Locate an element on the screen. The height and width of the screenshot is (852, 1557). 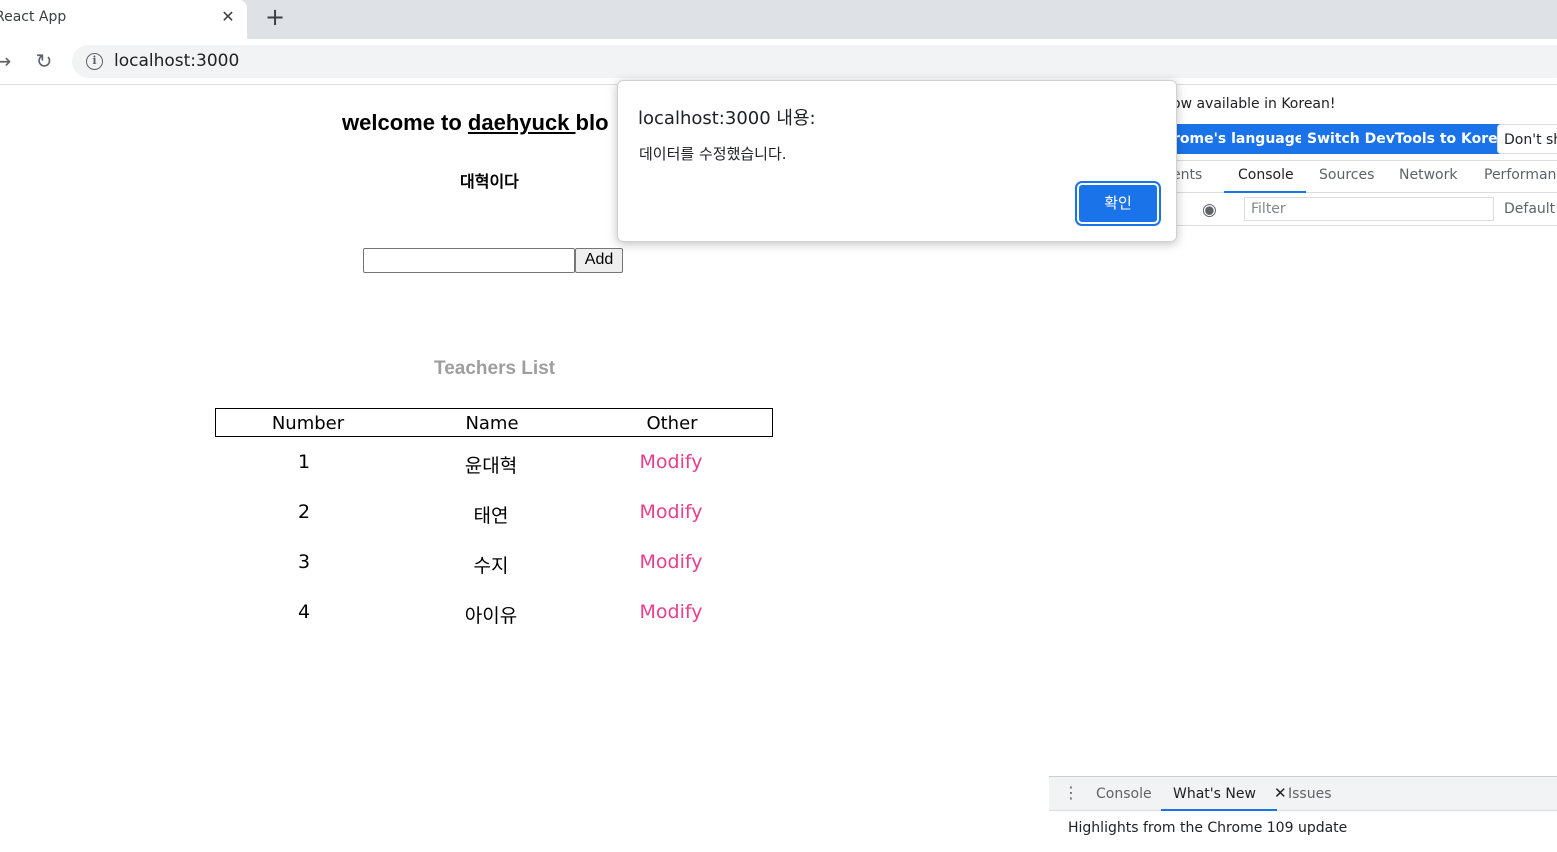
heading-link: daehyuck is located at coordinates (522, 122).